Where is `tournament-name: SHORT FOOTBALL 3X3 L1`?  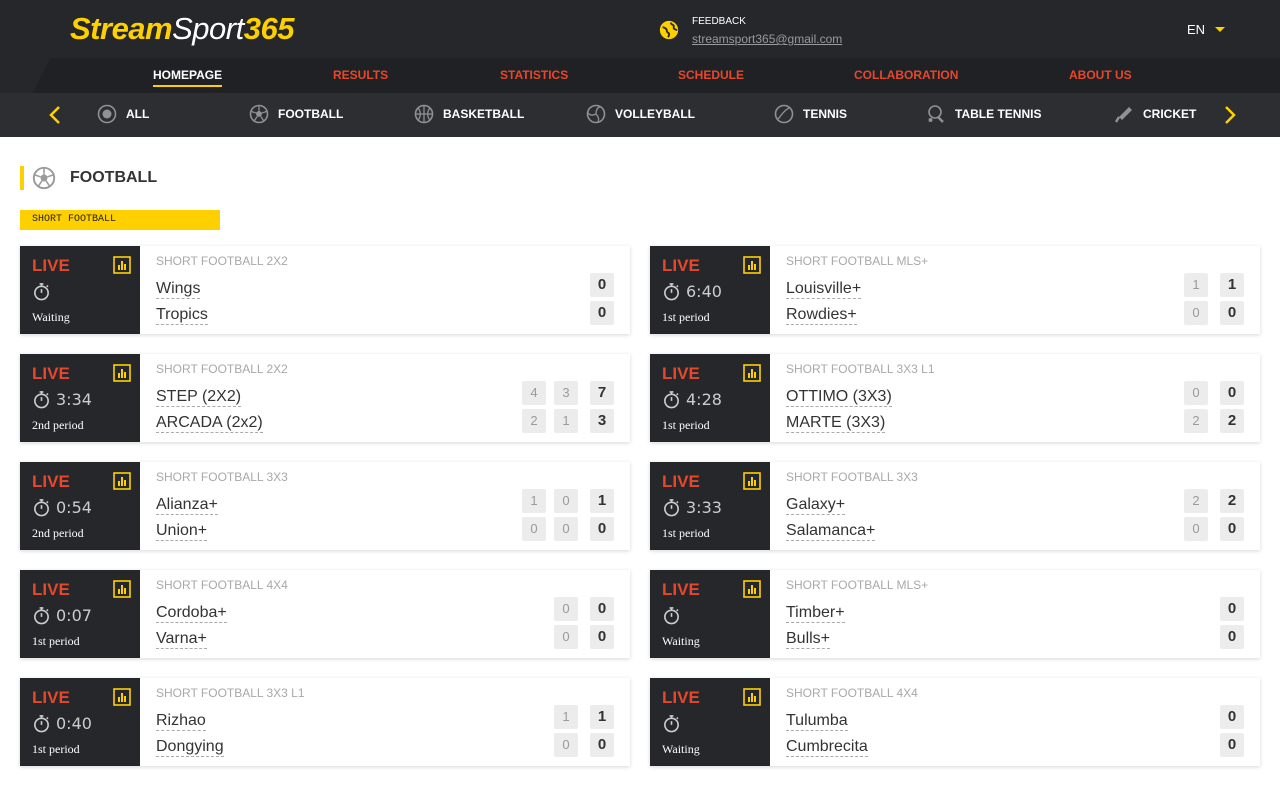 tournament-name: SHORT FOOTBALL 3X3 L1 is located at coordinates (230, 693).